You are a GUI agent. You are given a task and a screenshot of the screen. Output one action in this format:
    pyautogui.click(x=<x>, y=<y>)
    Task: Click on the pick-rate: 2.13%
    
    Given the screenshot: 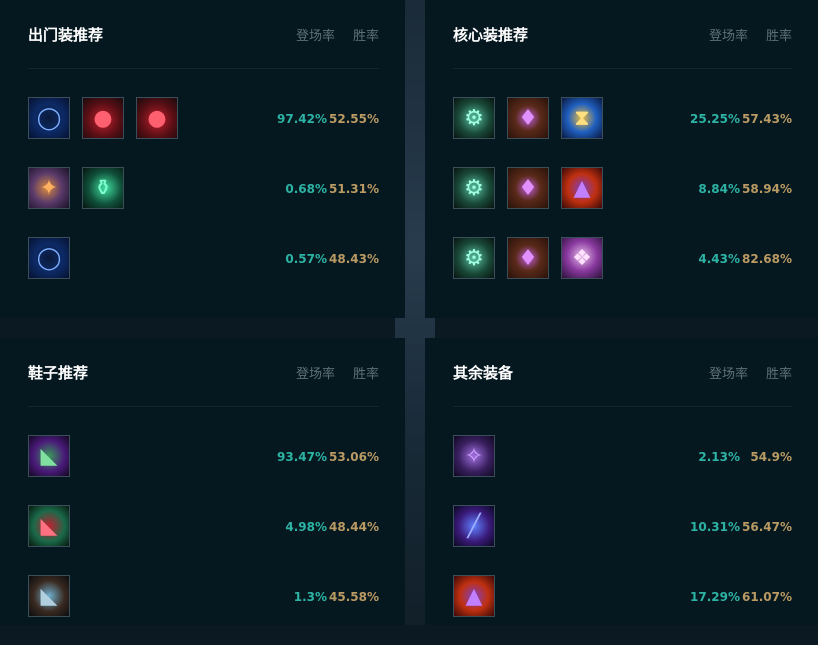 What is the action you would take?
    pyautogui.click(x=719, y=457)
    